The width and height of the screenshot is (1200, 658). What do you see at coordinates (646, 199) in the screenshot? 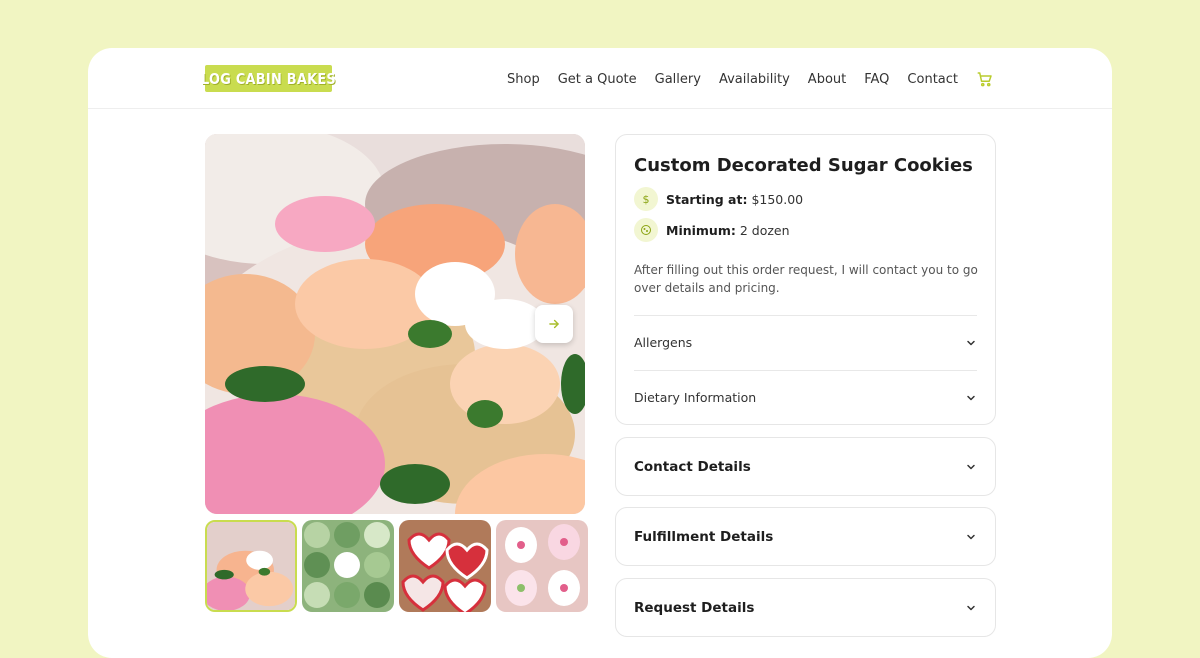
I see `dollar-icon: $` at bounding box center [646, 199].